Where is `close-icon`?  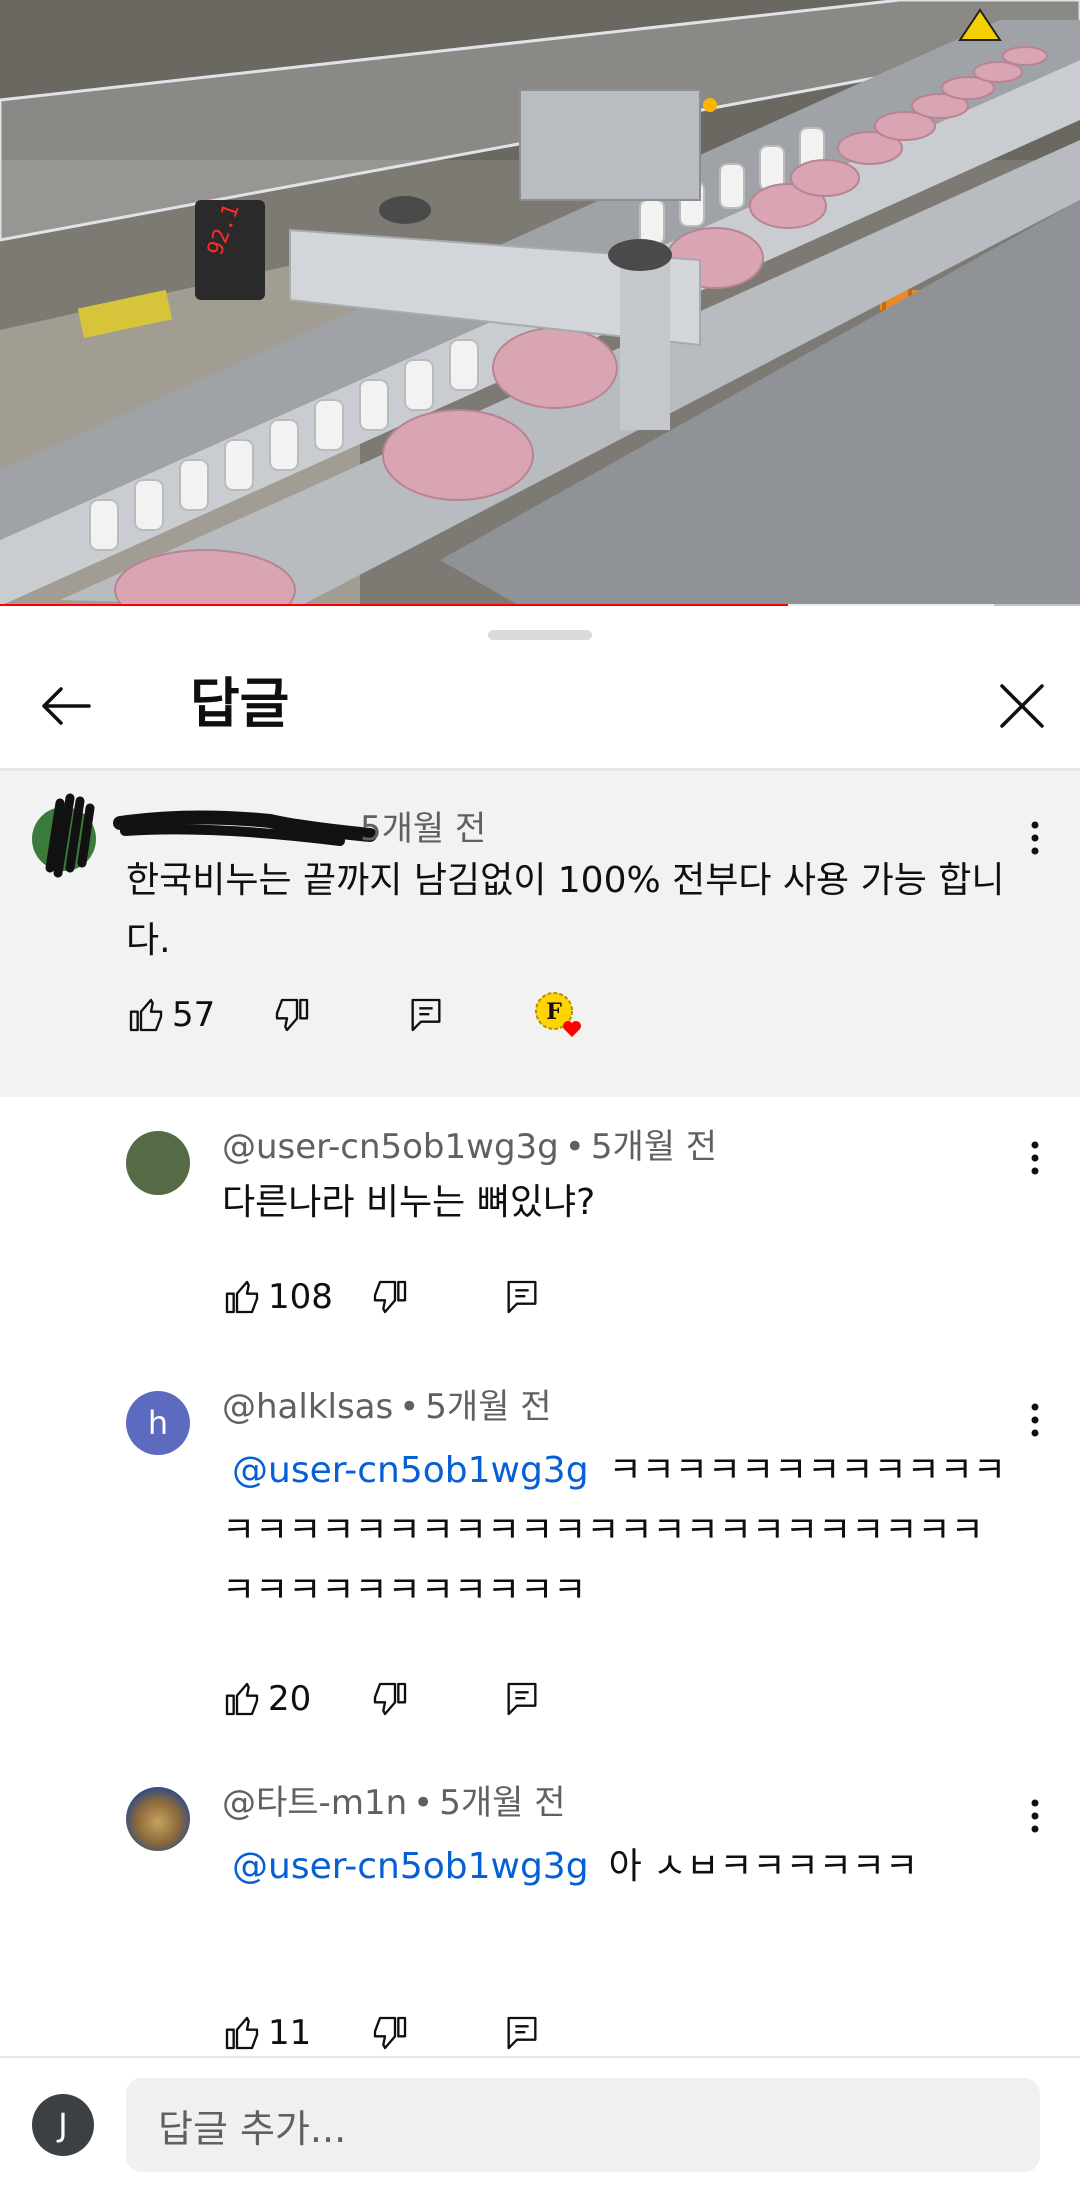 close-icon is located at coordinates (1022, 706).